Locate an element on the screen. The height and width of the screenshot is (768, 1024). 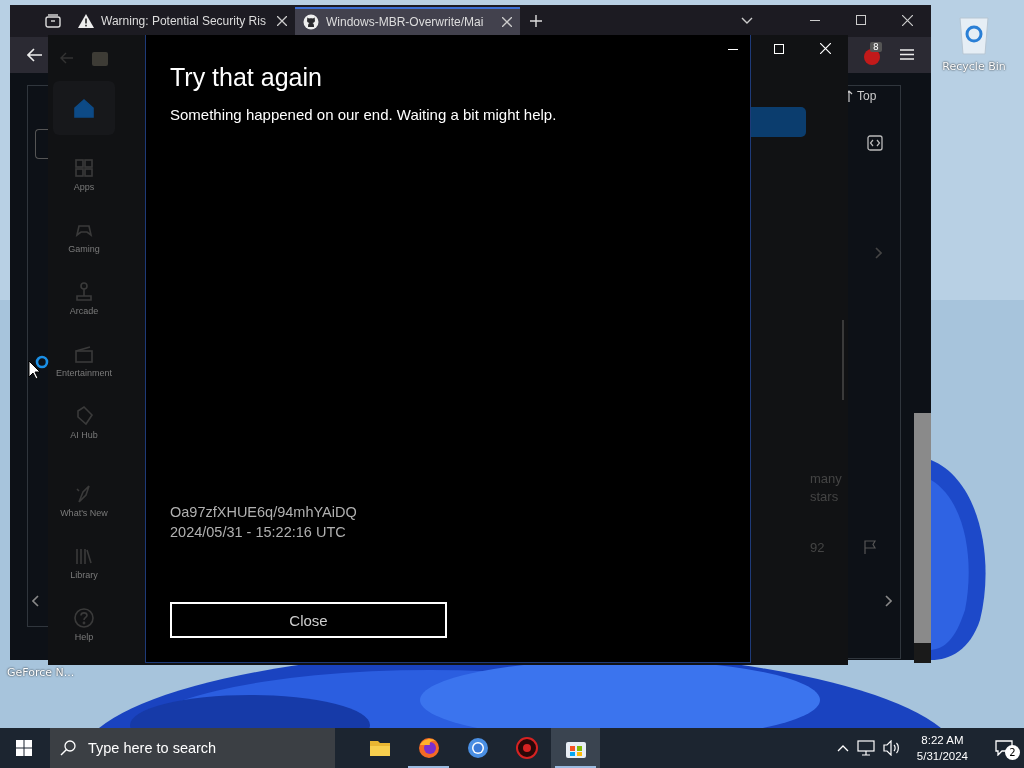
chevron-down-icon is located at coordinates (747, 21).